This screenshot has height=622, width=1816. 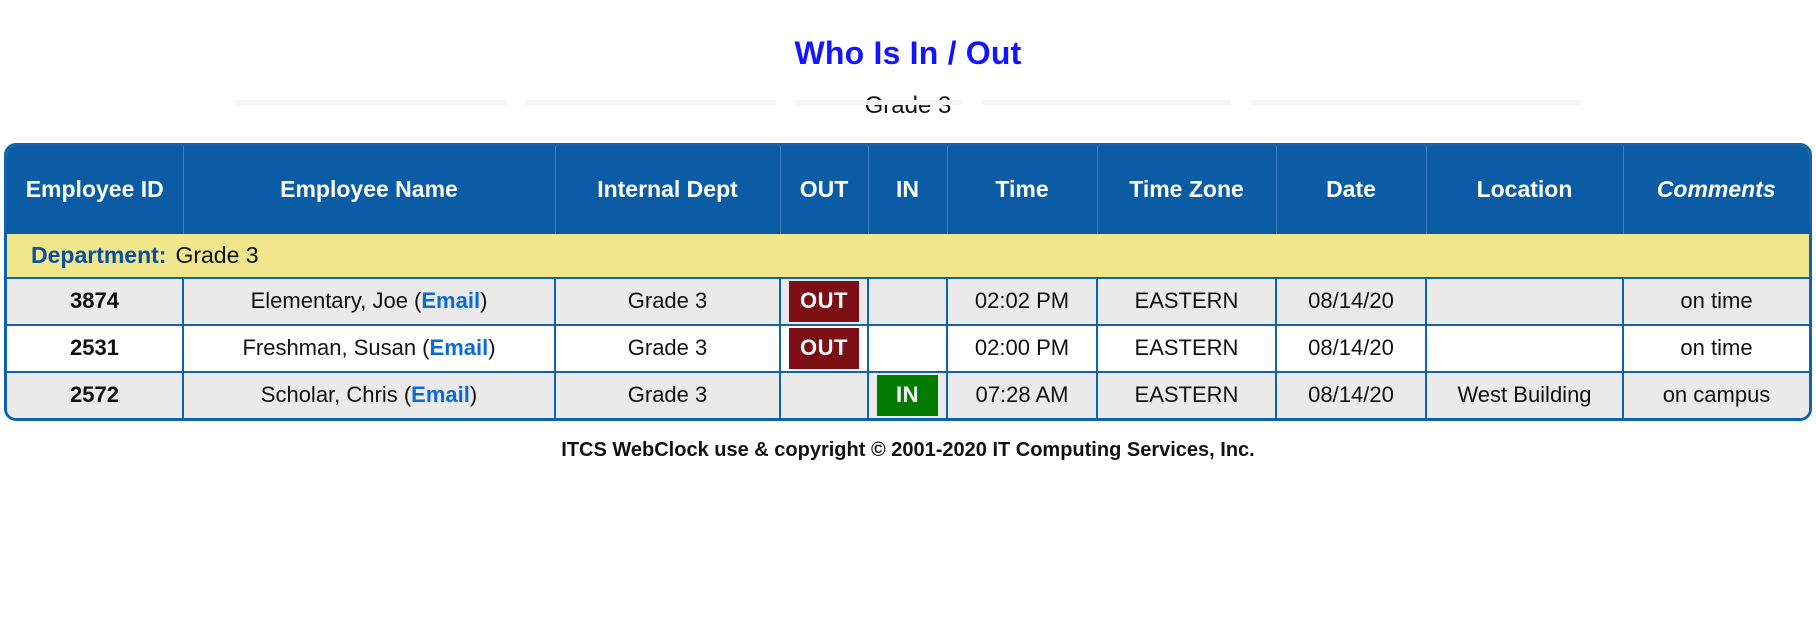 I want to click on column-header-employee-id: Employee ID, so click(x=95, y=189).